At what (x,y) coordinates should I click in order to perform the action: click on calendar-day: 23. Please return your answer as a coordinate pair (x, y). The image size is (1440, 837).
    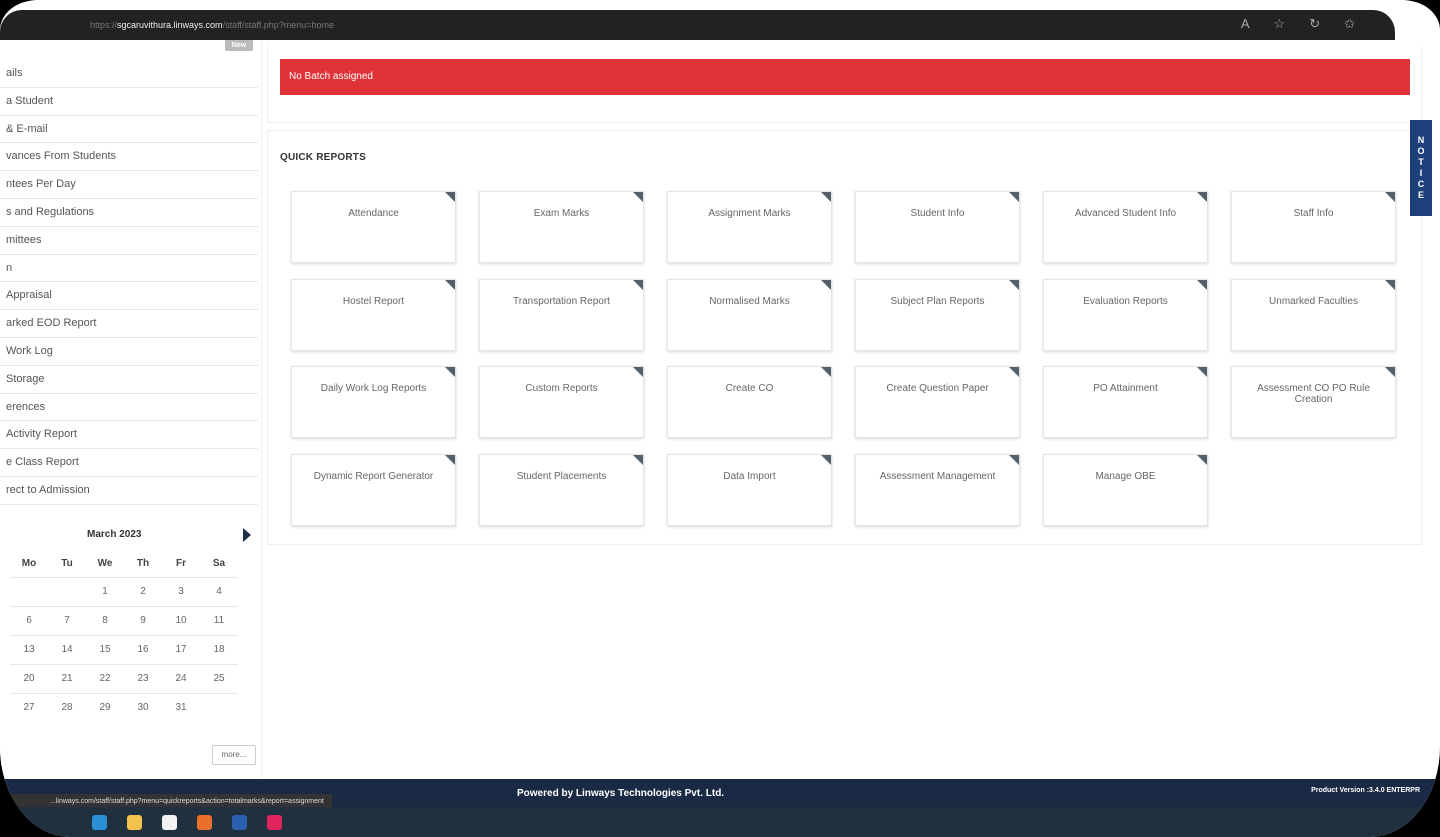
    Looking at the image, I should click on (143, 678).